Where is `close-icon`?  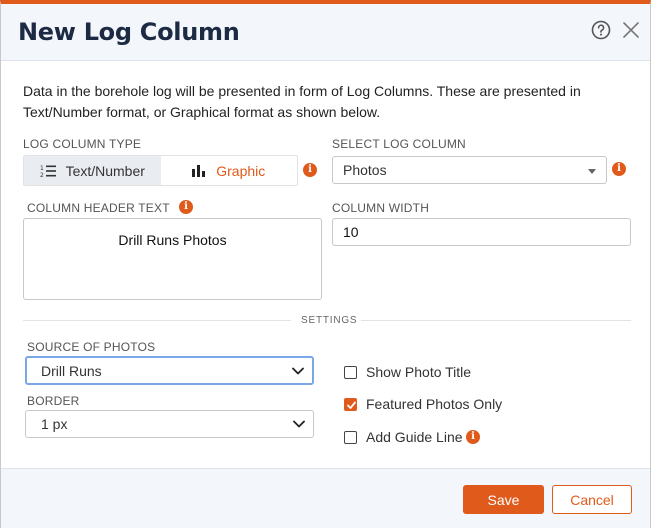
close-icon is located at coordinates (631, 30).